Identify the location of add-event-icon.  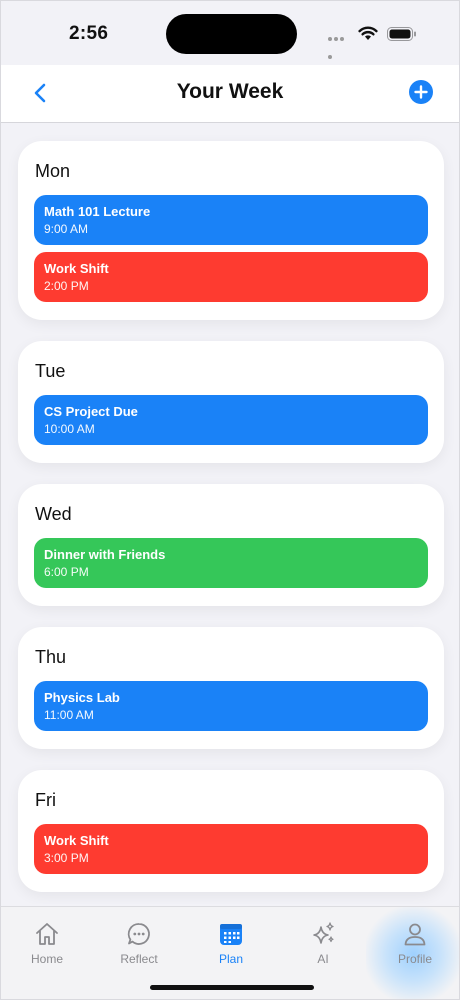
(421, 92).